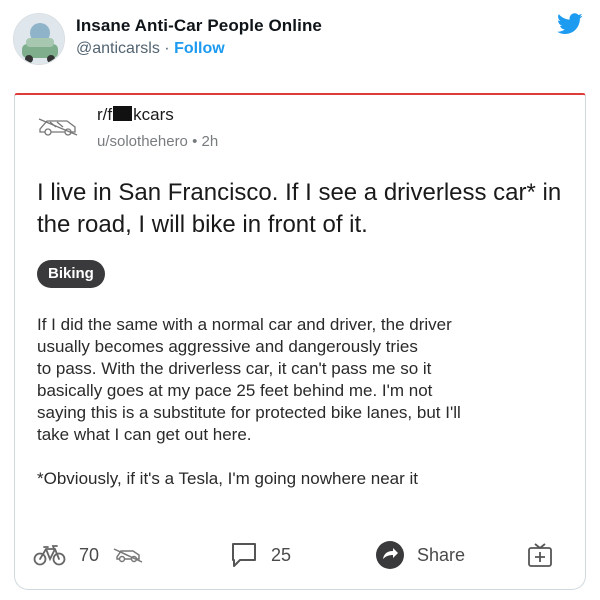 The width and height of the screenshot is (600, 600). Describe the element at coordinates (39, 39) in the screenshot. I see `avatar` at that location.